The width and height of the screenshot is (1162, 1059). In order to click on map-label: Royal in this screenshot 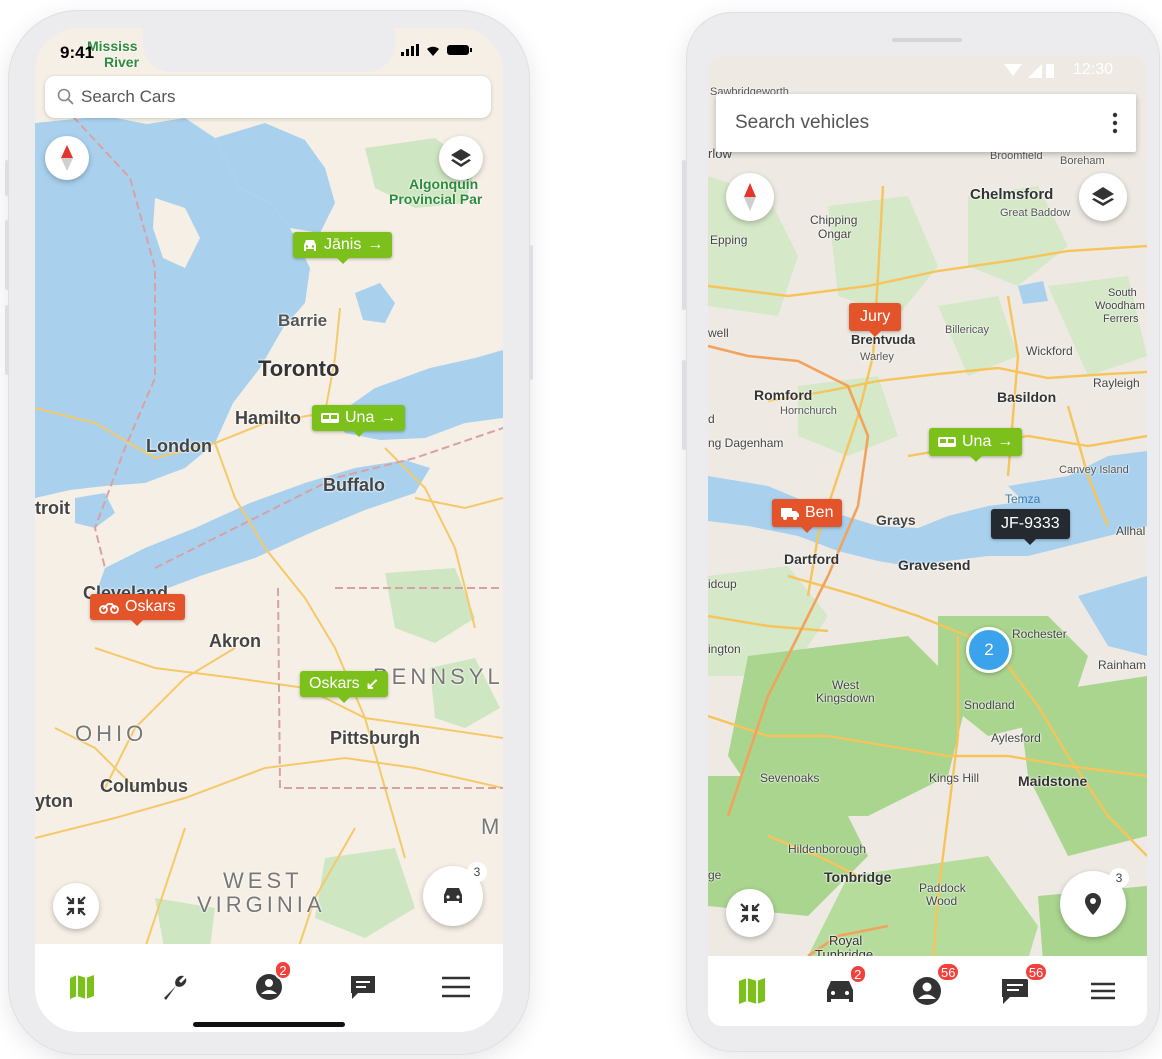, I will do `click(846, 940)`.